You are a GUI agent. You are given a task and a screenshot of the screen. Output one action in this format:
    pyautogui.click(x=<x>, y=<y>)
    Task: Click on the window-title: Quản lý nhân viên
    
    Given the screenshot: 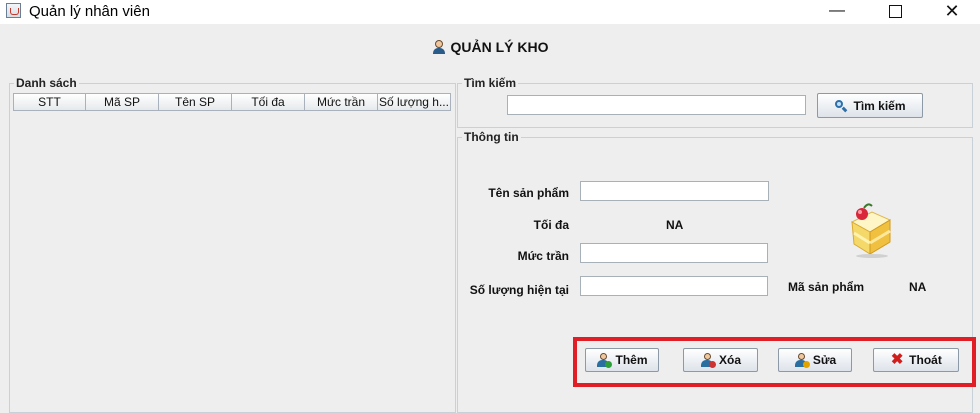 What is the action you would take?
    pyautogui.click(x=89, y=11)
    